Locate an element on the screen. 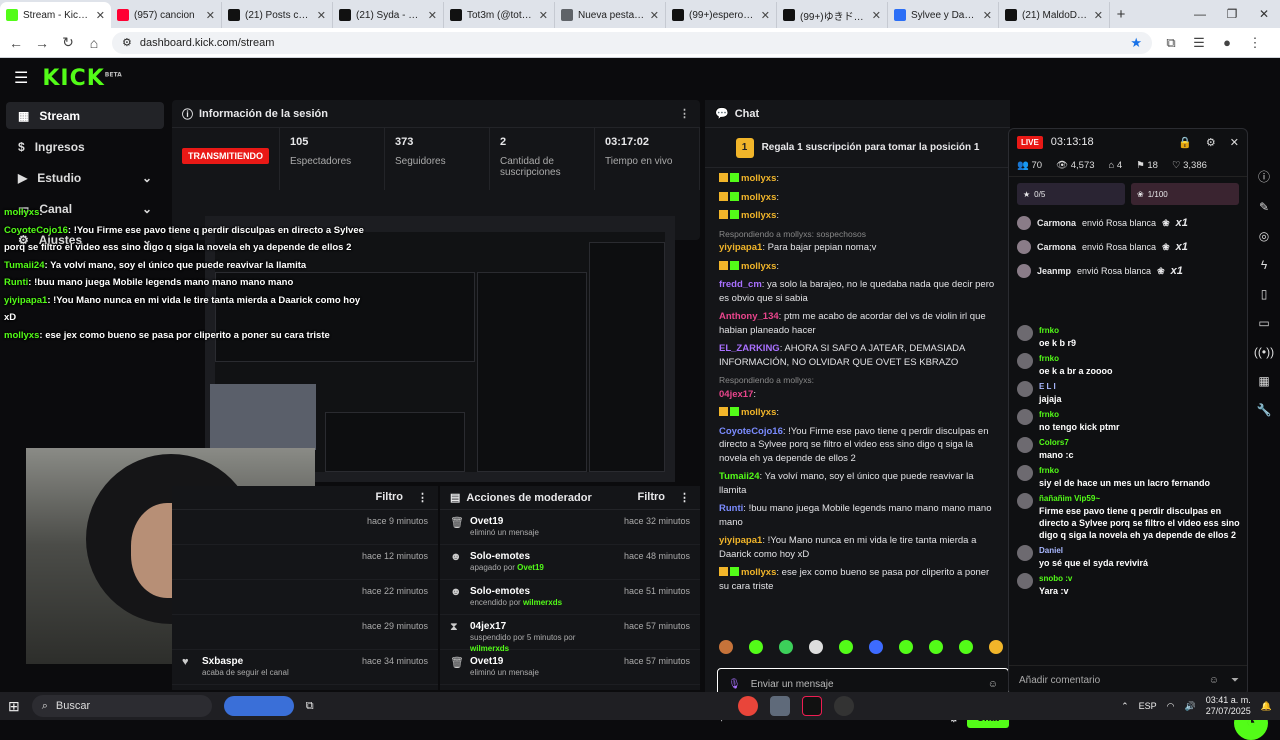  comment-emoji-icon: ☺ is located at coordinates (1214, 680).